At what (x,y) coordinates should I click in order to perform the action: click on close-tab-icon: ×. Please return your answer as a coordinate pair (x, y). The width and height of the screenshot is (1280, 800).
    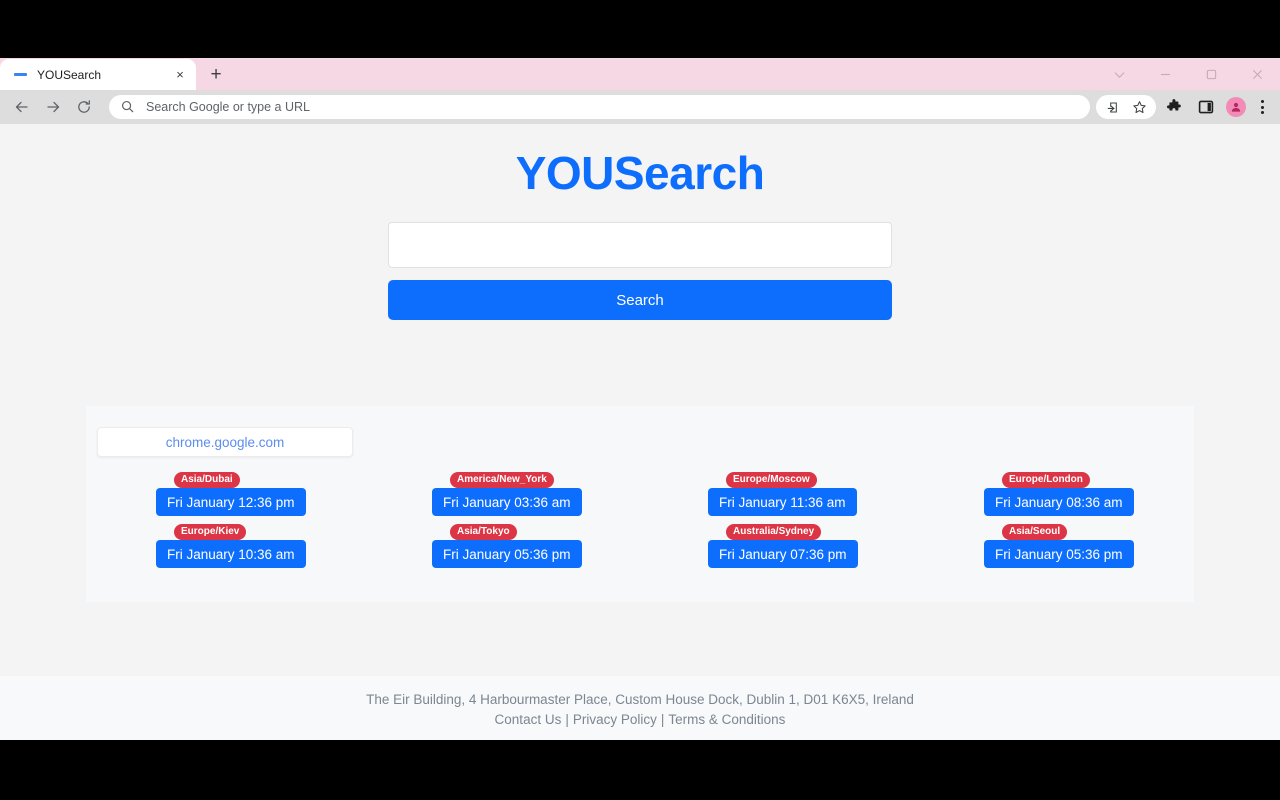
    Looking at the image, I should click on (180, 75).